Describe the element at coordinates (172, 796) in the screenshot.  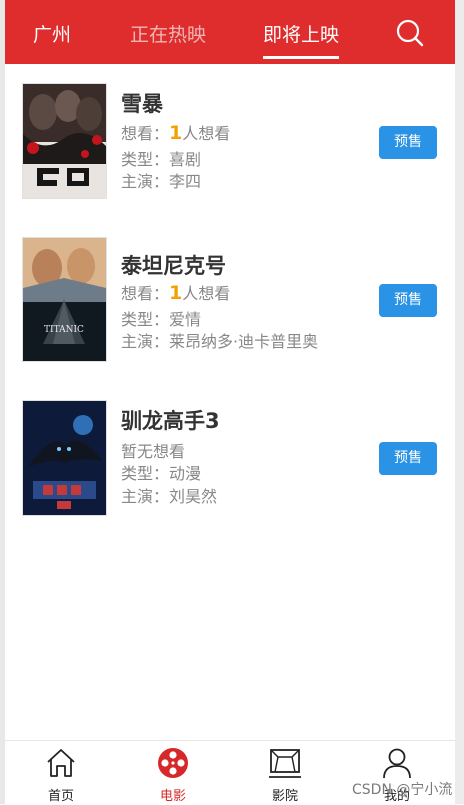
I see `tabbar-label: 电影` at that location.